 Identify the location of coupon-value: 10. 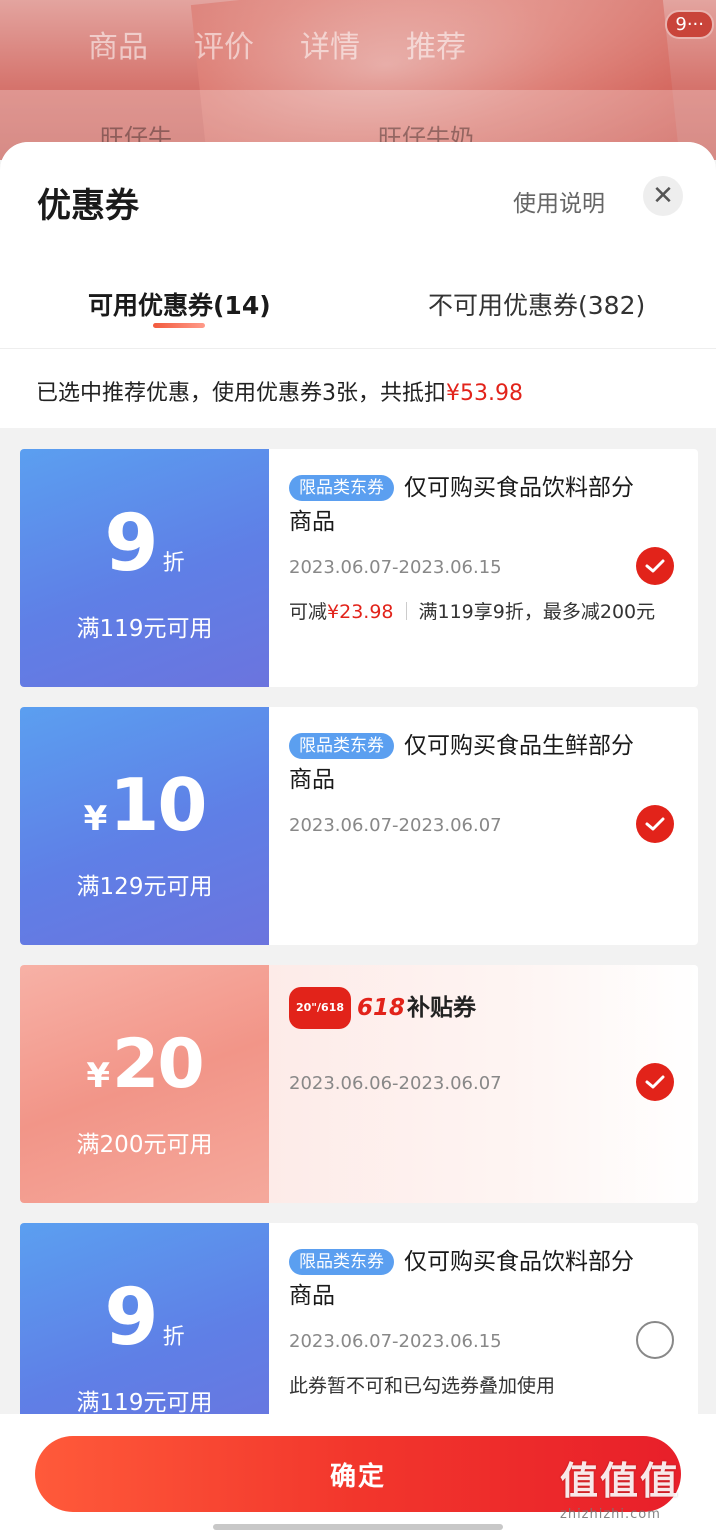
(158, 805).